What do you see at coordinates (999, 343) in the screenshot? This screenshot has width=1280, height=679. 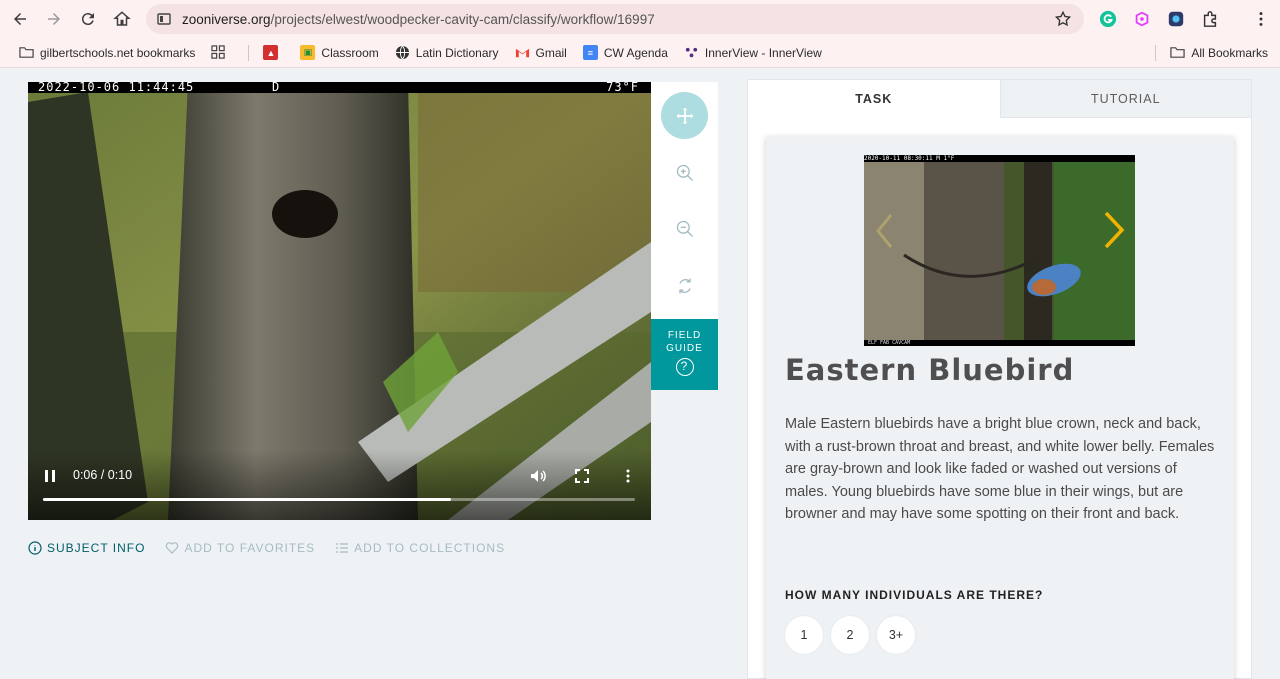 I see `image-footer: ELF FAB CAVCAM` at bounding box center [999, 343].